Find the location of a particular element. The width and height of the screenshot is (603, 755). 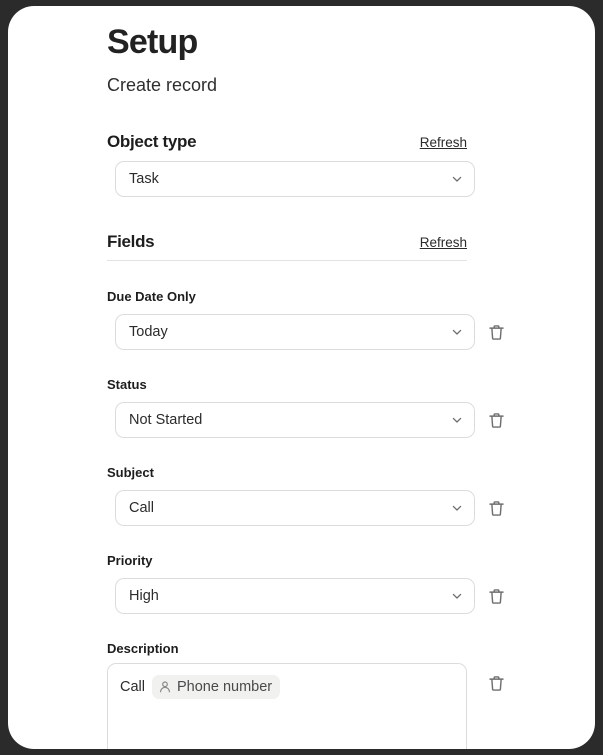

description-text: Call is located at coordinates (132, 687).